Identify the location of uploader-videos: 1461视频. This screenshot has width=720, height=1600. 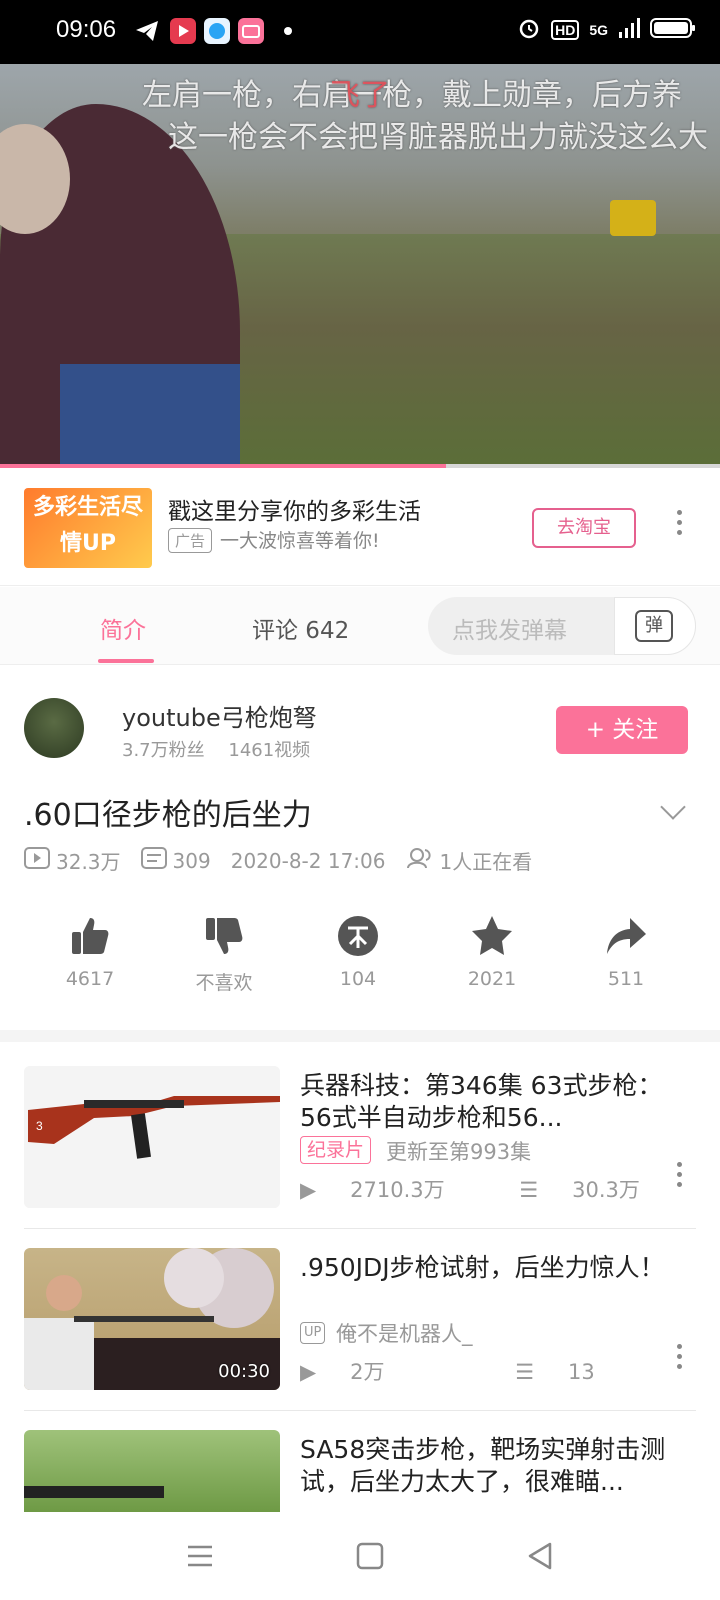
(269, 750).